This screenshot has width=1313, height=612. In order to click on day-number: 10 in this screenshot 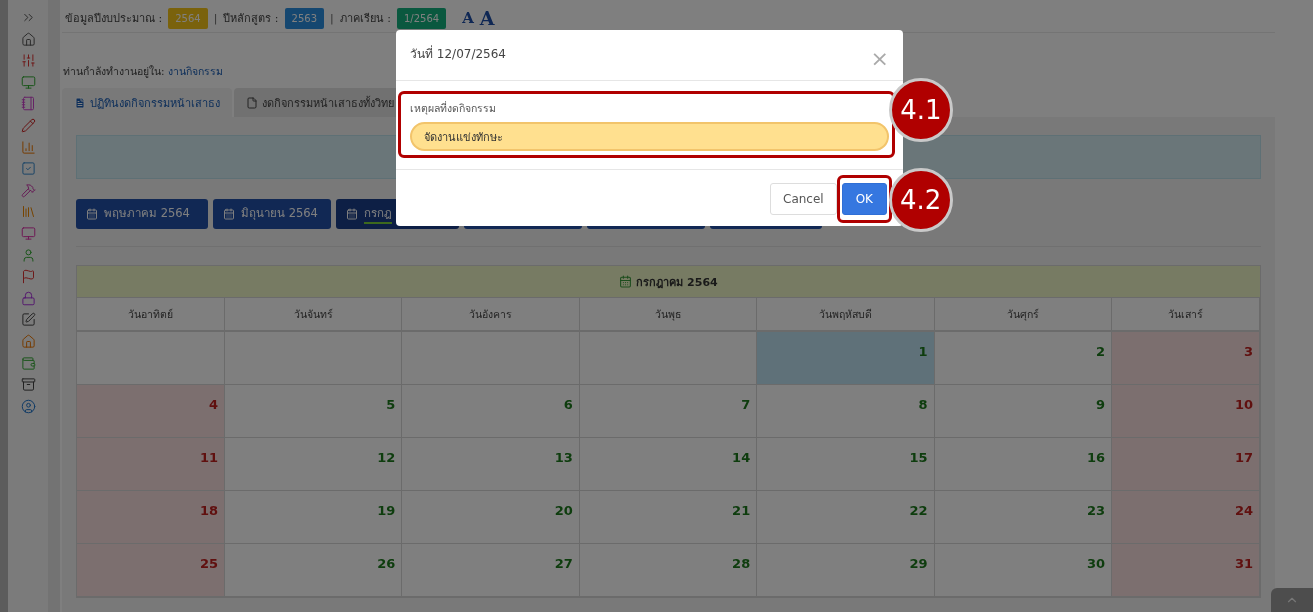, I will do `click(1243, 405)`.